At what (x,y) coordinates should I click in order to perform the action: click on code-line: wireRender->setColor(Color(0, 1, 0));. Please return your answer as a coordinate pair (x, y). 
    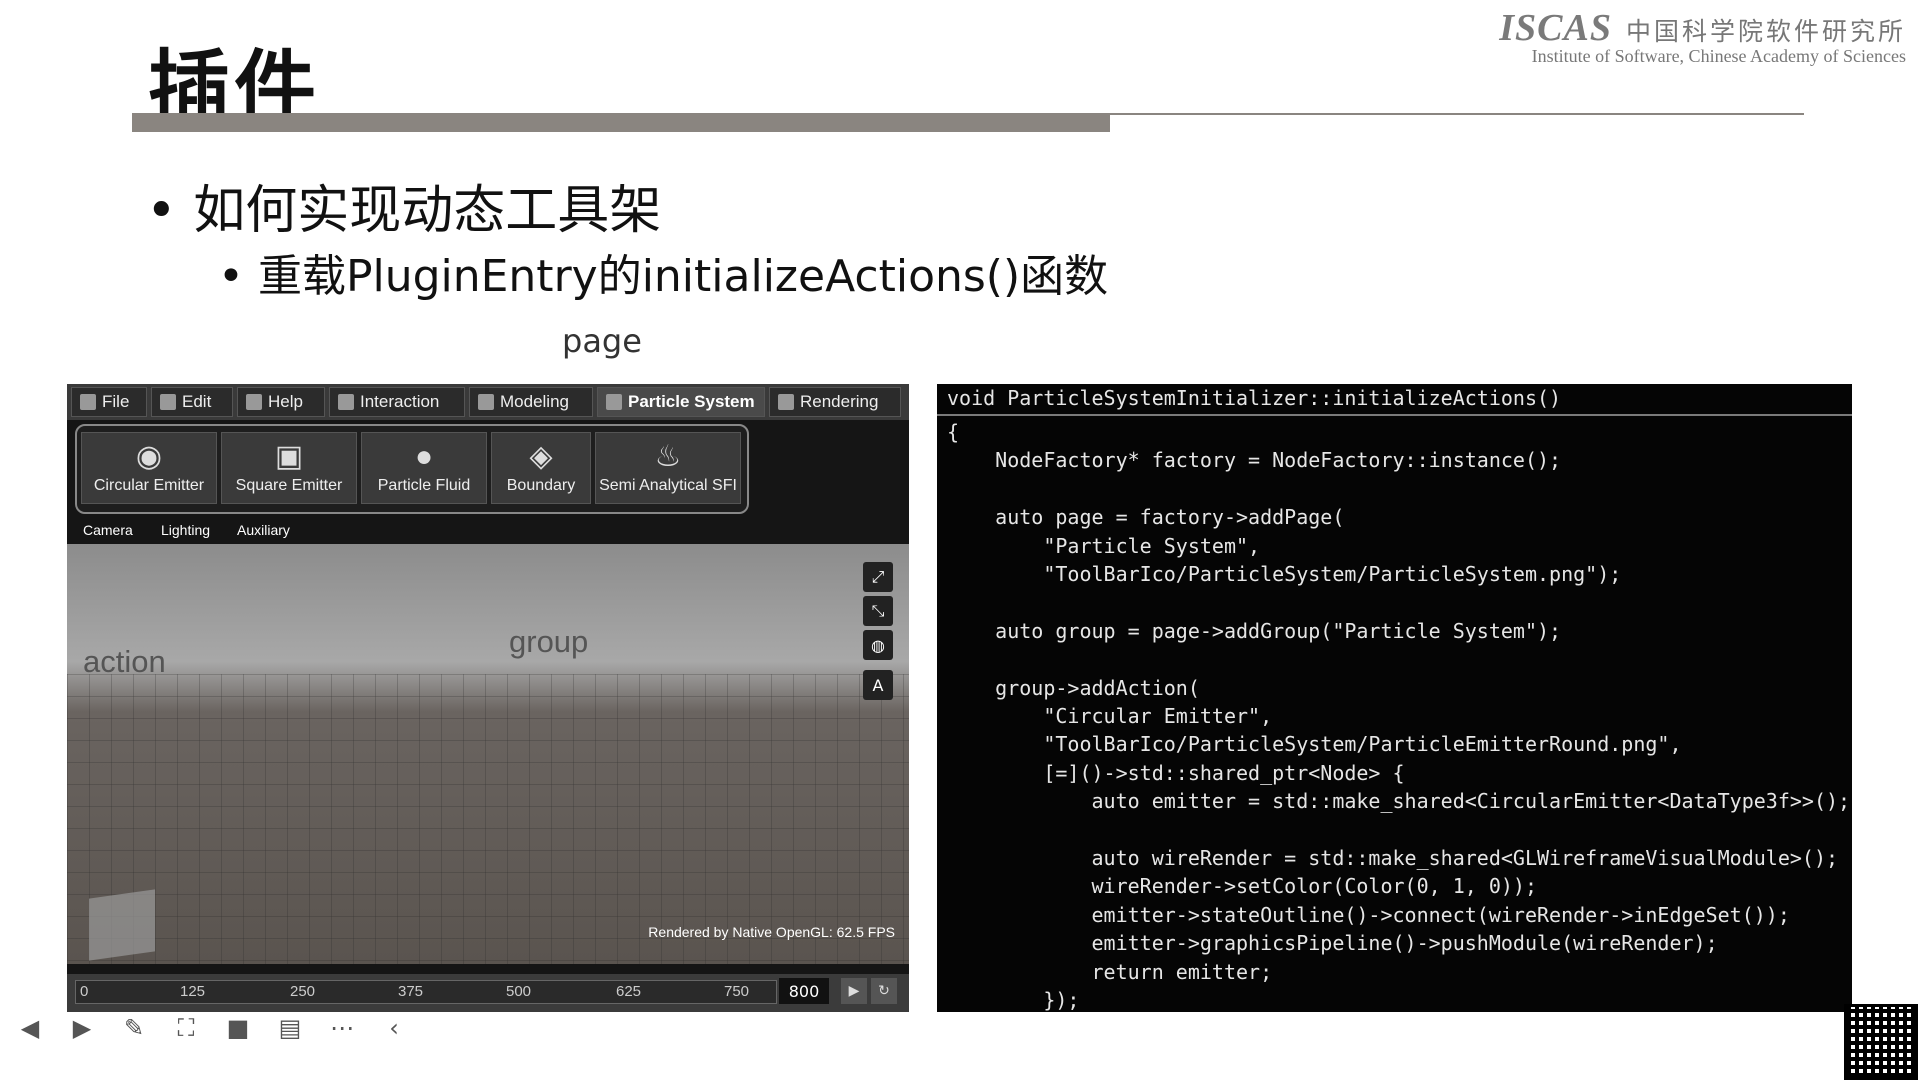
    Looking at the image, I should click on (1242, 886).